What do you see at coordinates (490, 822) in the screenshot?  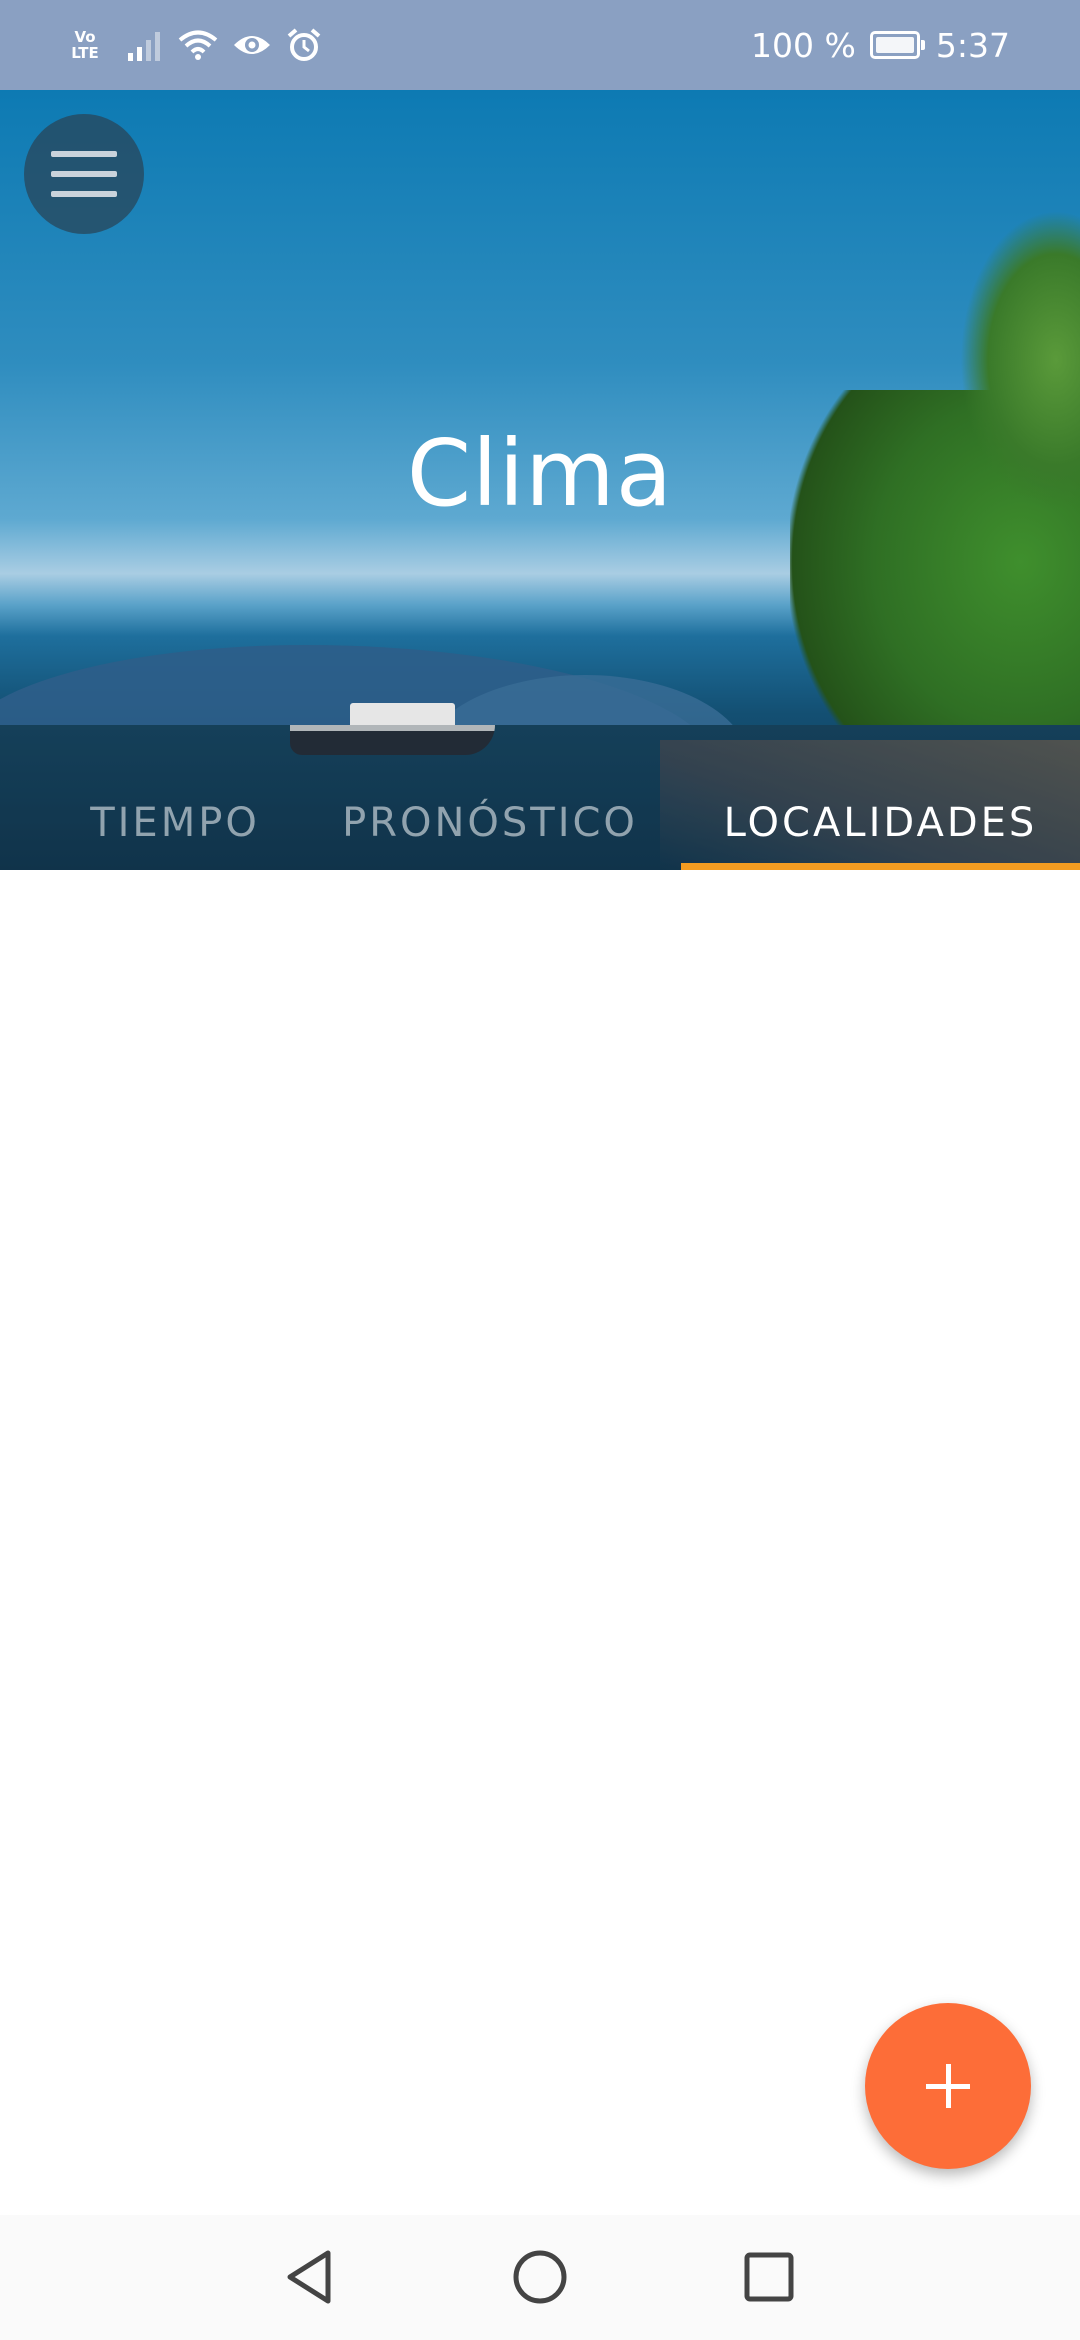 I see `tab-pronostico: PRONÓSTICO` at bounding box center [490, 822].